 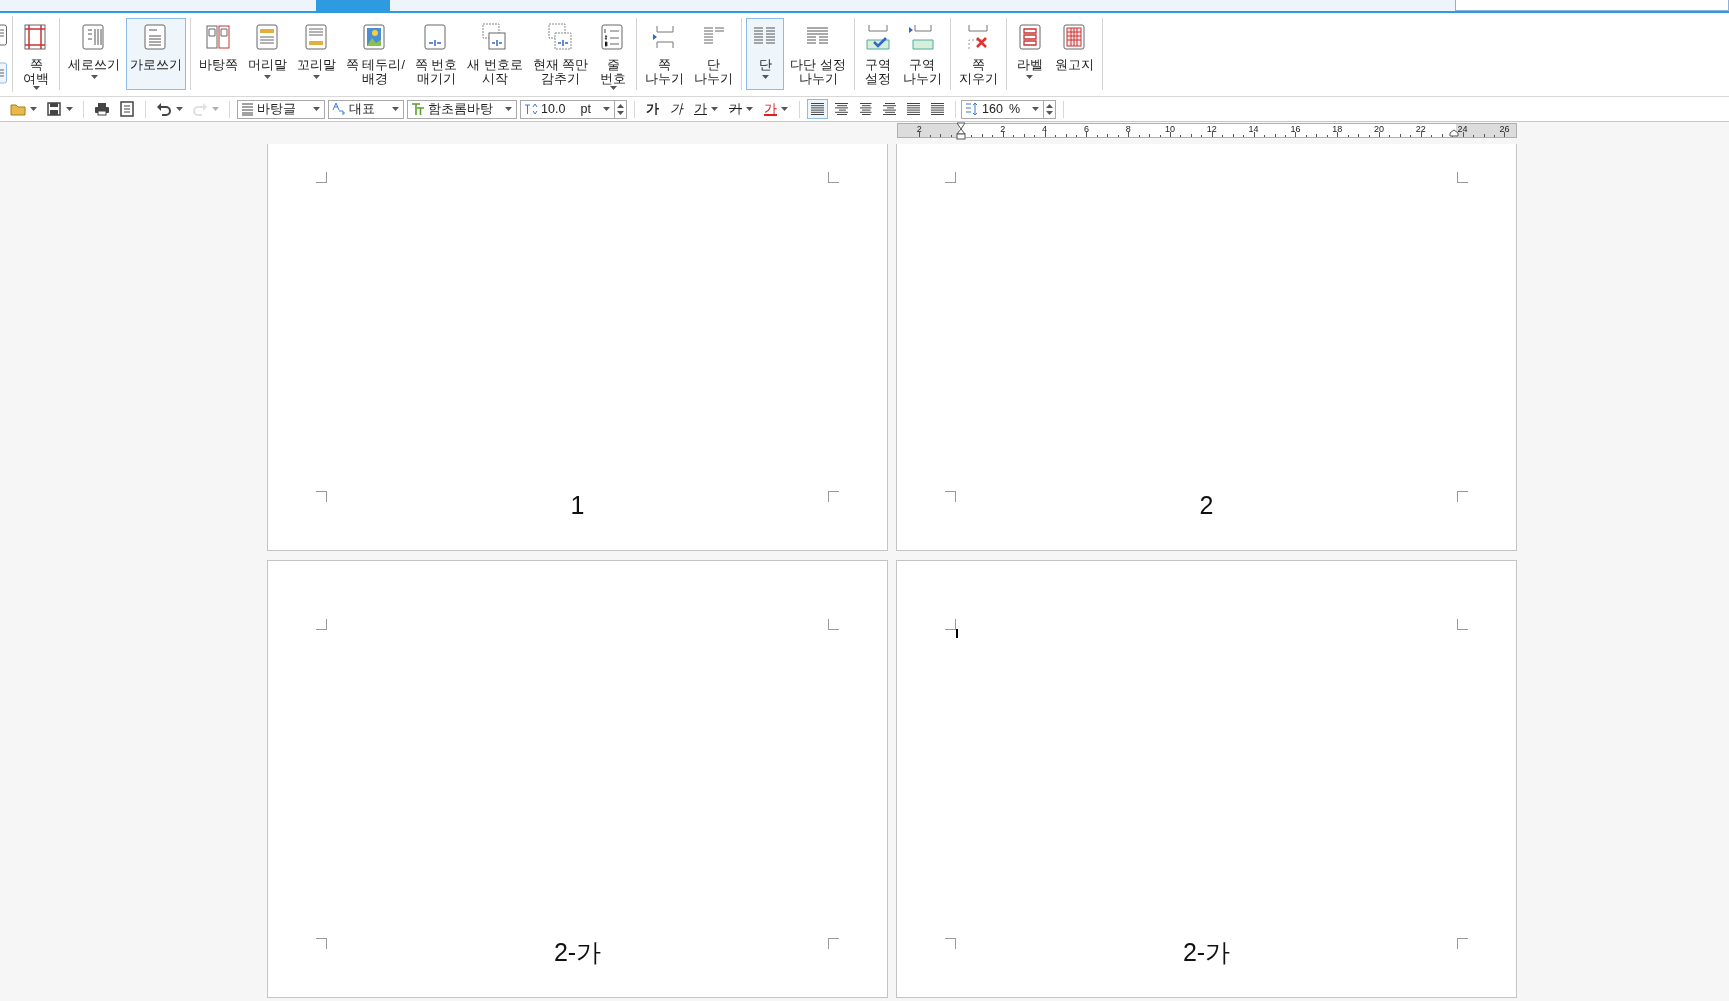 I want to click on strikethrough-button: 가, so click(x=741, y=109).